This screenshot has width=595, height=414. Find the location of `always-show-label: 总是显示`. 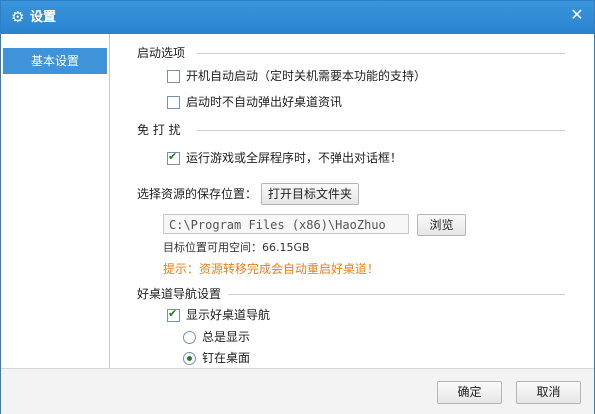

always-show-label: 总是显示 is located at coordinates (226, 337).